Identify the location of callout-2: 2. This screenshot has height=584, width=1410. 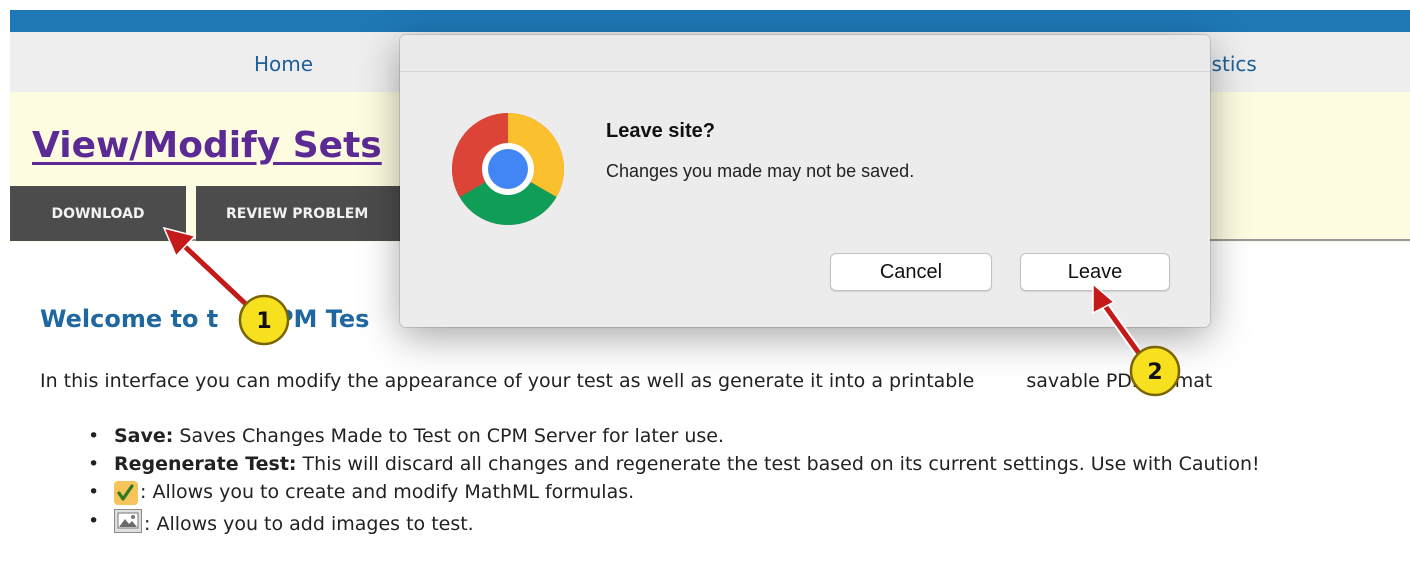
(1155, 371).